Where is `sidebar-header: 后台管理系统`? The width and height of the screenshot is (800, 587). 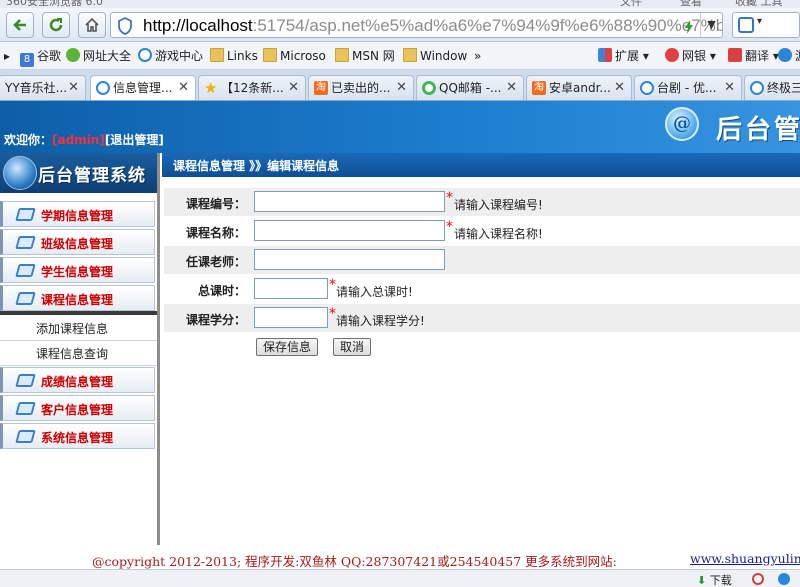
sidebar-header: 后台管理系统 is located at coordinates (78, 173).